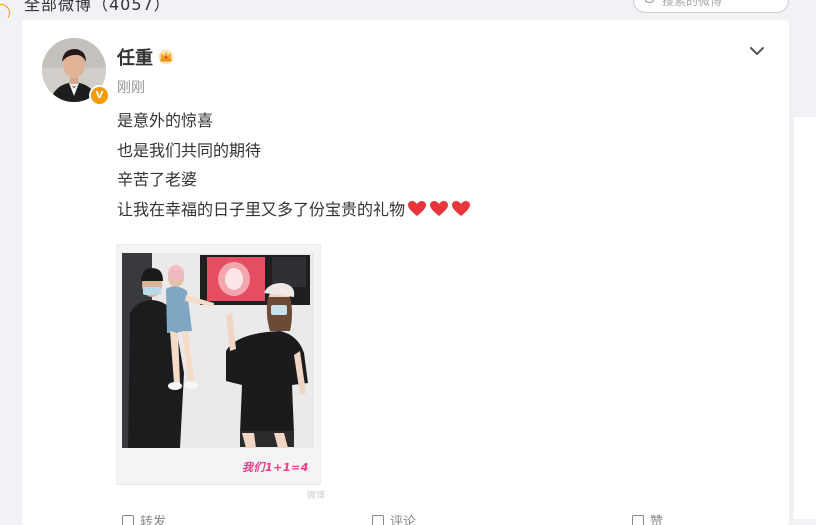  Describe the element at coordinates (128, 520) in the screenshot. I see `share-icon` at that location.